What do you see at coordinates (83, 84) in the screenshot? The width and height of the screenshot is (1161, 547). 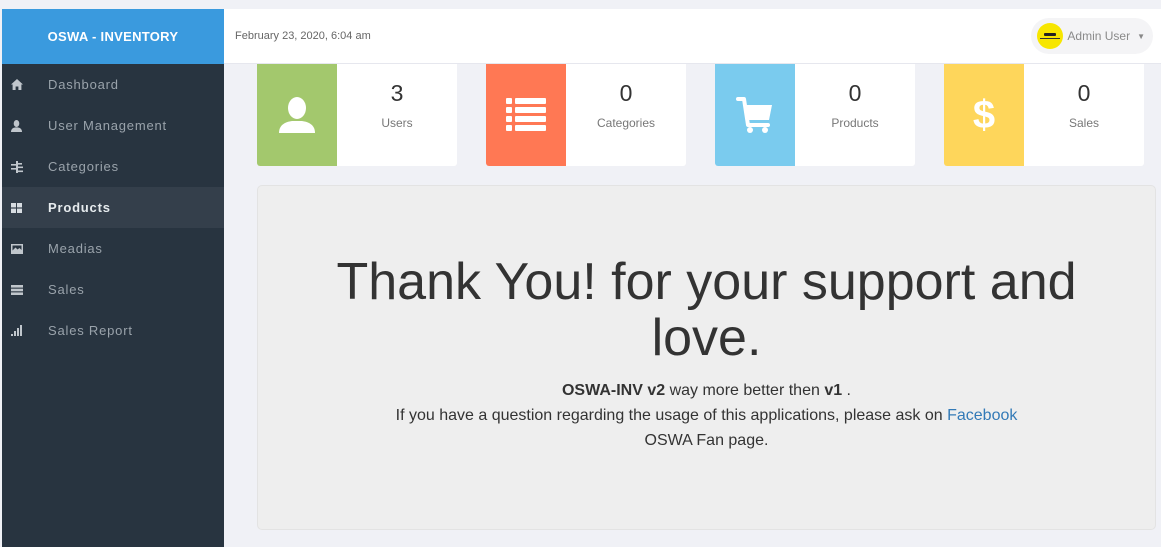 I see `sidebar-item-label: Dashboard` at bounding box center [83, 84].